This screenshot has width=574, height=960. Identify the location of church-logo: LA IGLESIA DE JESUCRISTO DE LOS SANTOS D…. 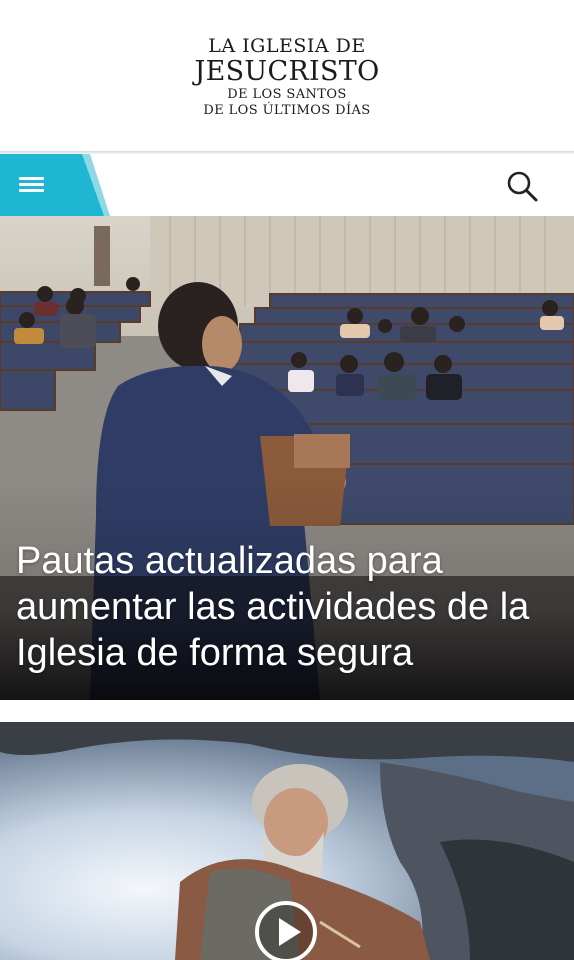
(287, 76).